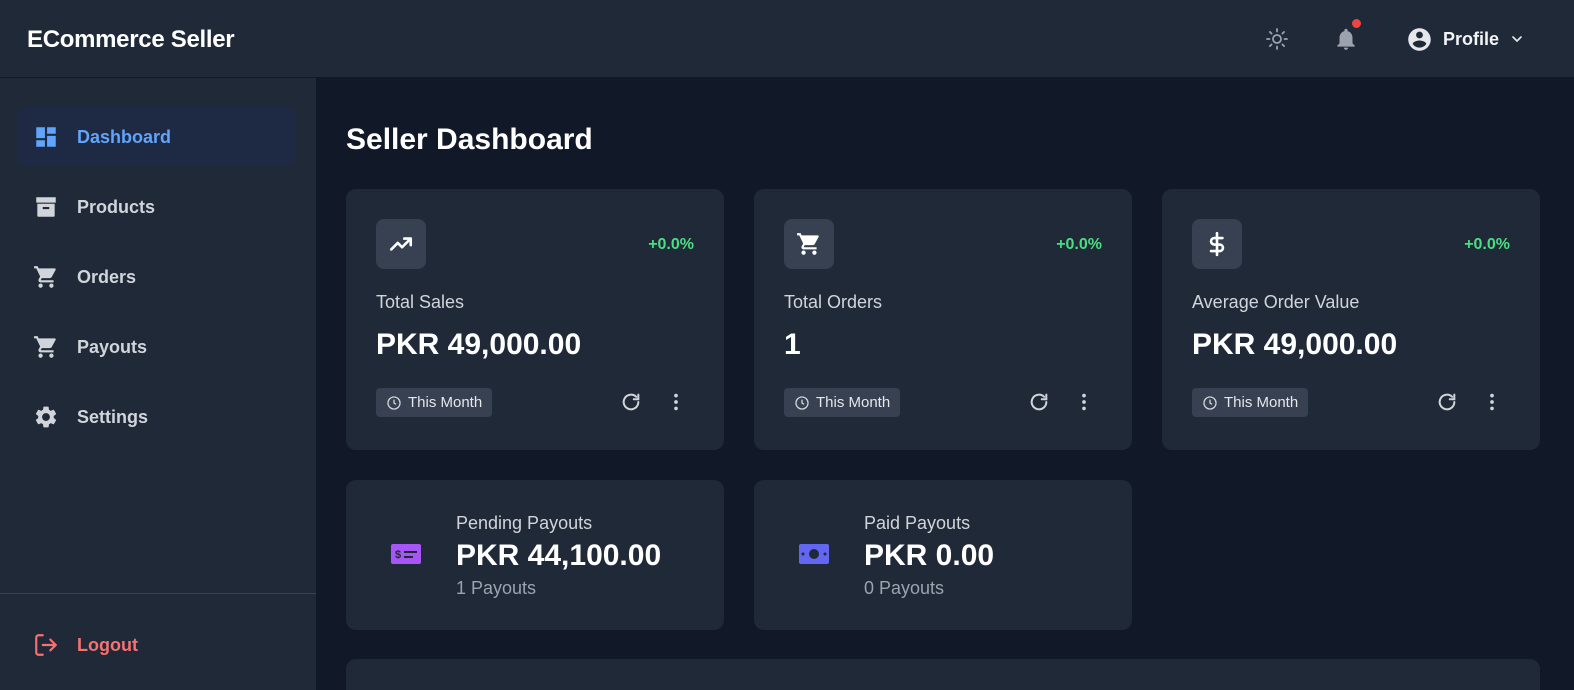 The height and width of the screenshot is (690, 1574). I want to click on stat-label: Total Orders, so click(833, 302).